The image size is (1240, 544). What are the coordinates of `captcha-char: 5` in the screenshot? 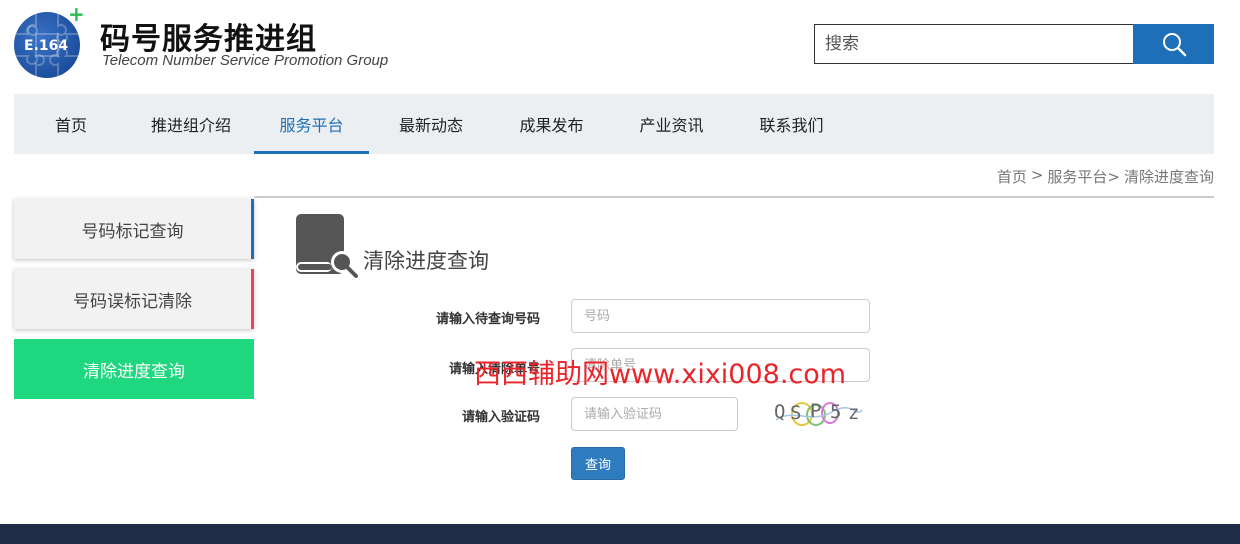 It's located at (836, 412).